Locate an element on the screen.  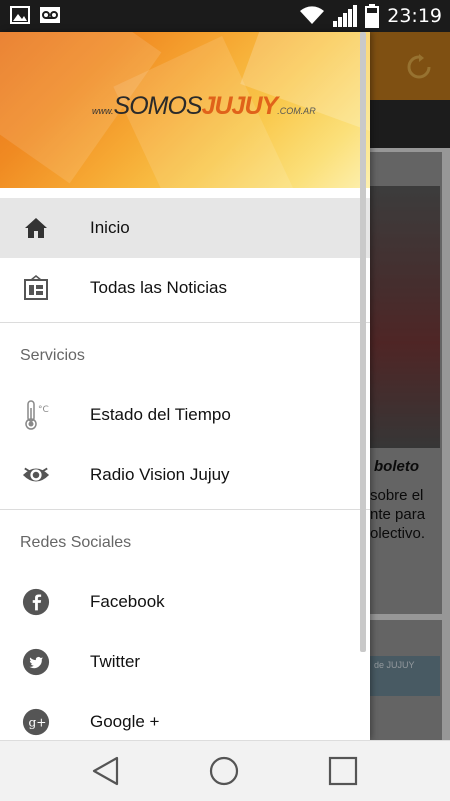
battery-icon is located at coordinates (372, 16).